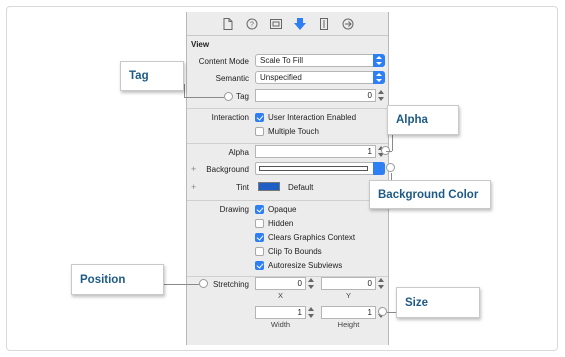  I want to click on content-mode-value: Scale To Fill, so click(281, 60).